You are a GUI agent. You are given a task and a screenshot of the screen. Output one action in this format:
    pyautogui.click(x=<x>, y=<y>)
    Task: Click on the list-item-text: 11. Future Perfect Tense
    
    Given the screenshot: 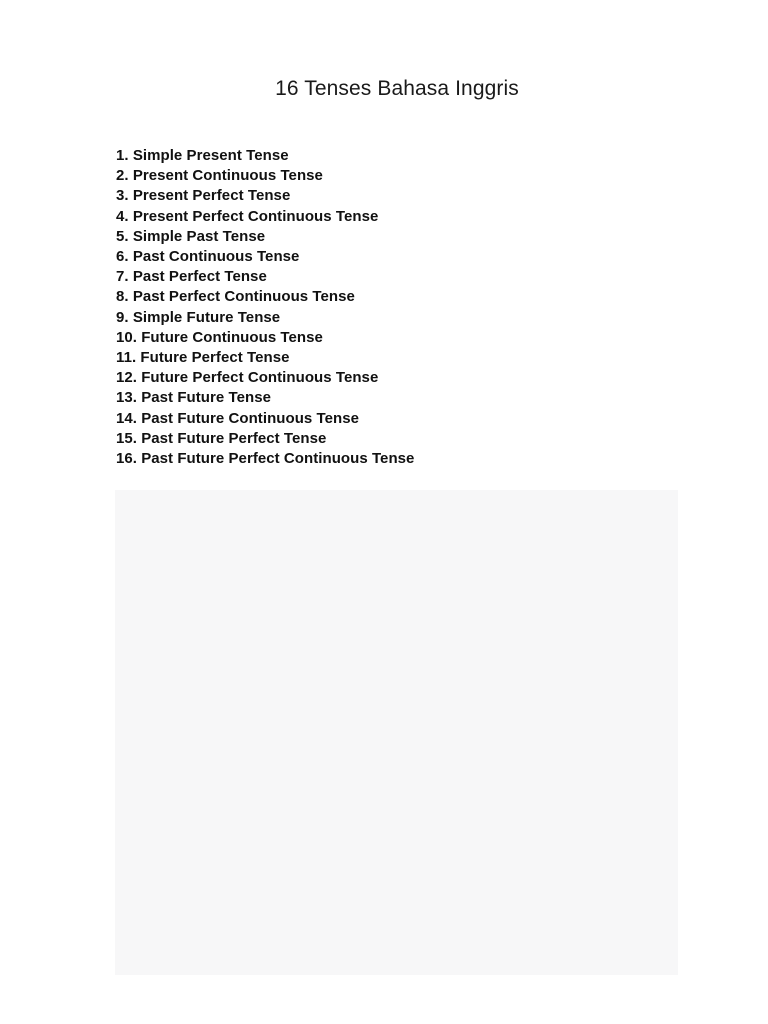 What is the action you would take?
    pyautogui.click(x=203, y=358)
    